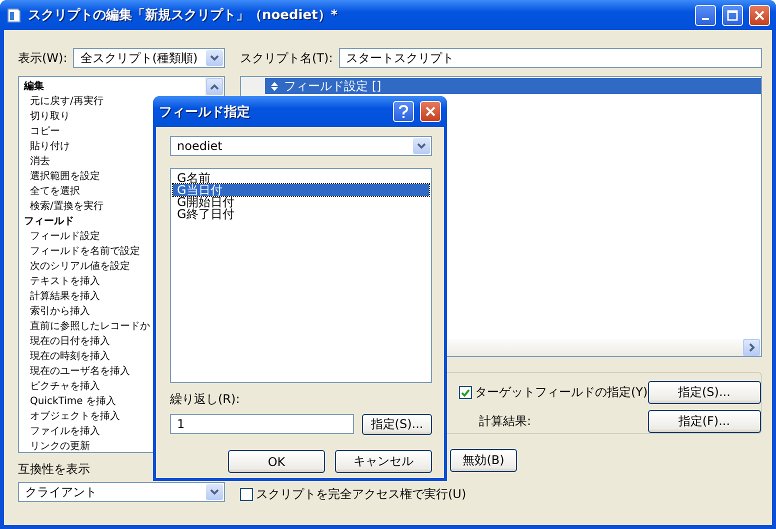 The image size is (776, 529). Describe the element at coordinates (56, 445) in the screenshot. I see `command-item: リンクの更新` at that location.